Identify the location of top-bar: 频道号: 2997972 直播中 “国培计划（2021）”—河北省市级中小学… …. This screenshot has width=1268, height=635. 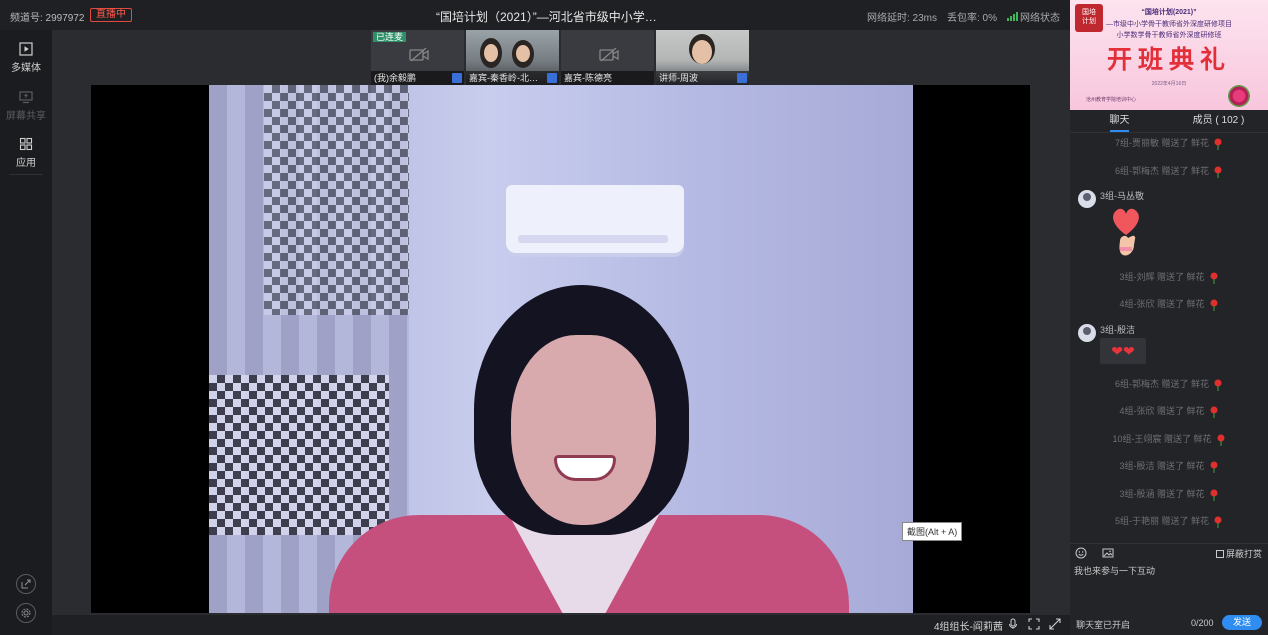
(535, 15).